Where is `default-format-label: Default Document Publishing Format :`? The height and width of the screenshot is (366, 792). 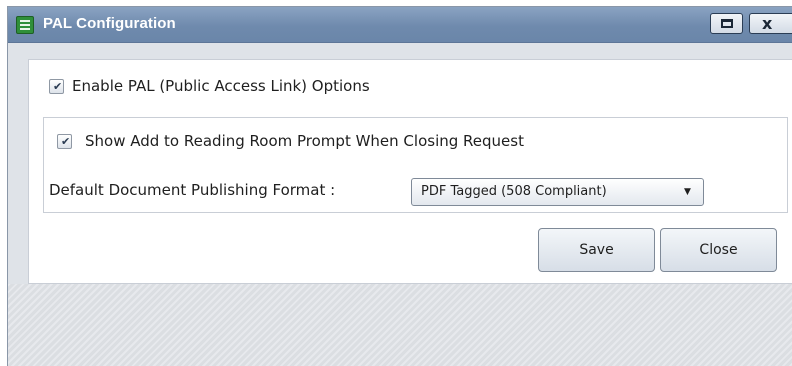 default-format-label: Default Document Publishing Format : is located at coordinates (192, 190).